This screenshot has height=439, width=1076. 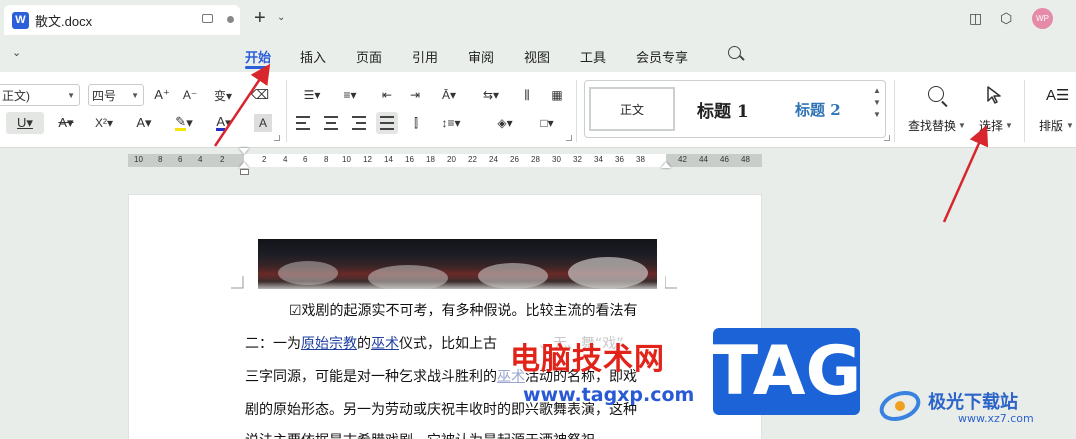 What do you see at coordinates (420, 434) in the screenshot?
I see `paragraph-line: 说法主要依据是古希腊戏剧，它被认为是起源于酒神祭祀` at bounding box center [420, 434].